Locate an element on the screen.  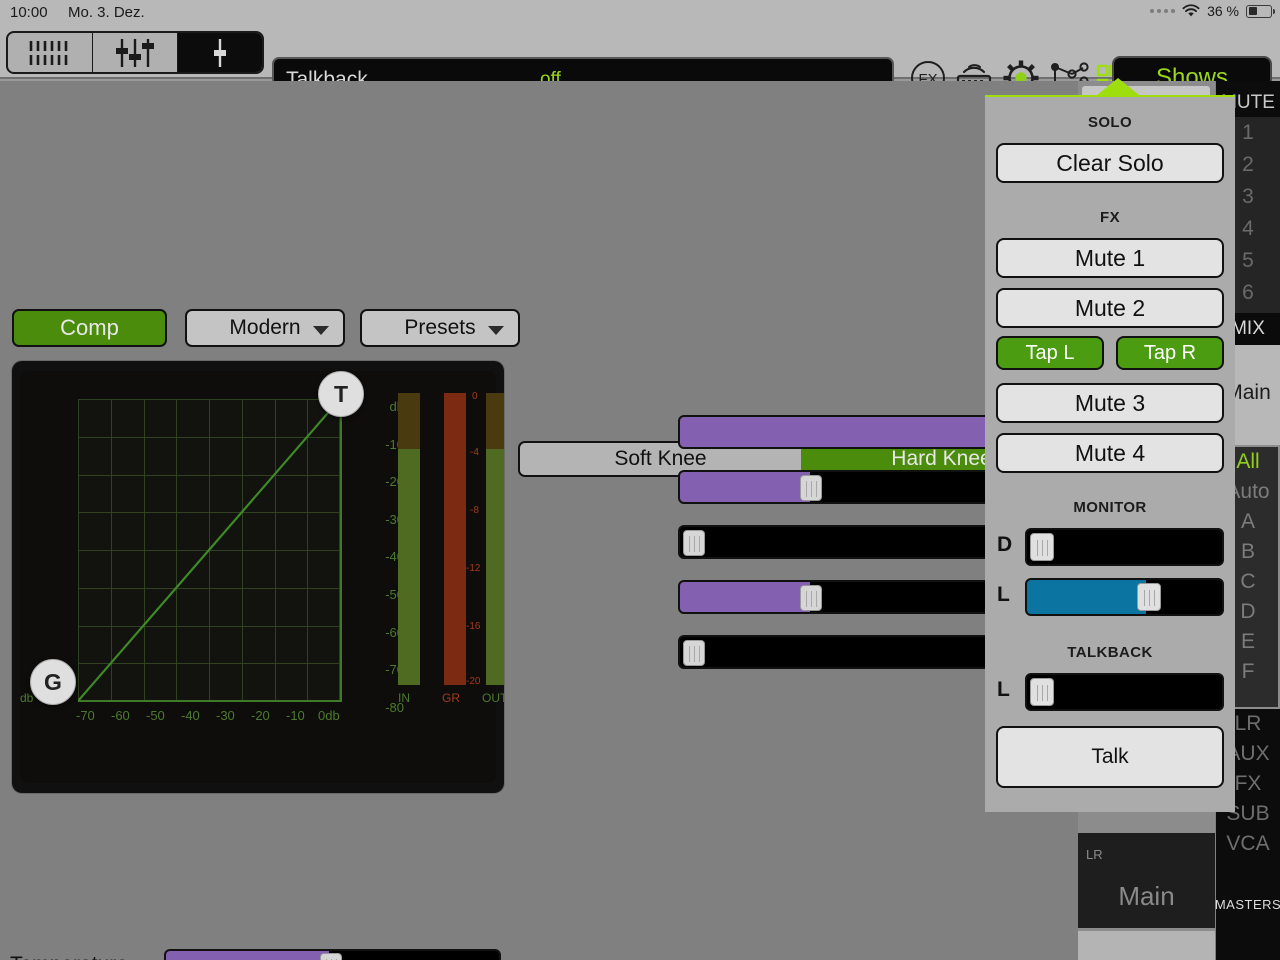
out-meter-label: OUT is located at coordinates (493, 698).